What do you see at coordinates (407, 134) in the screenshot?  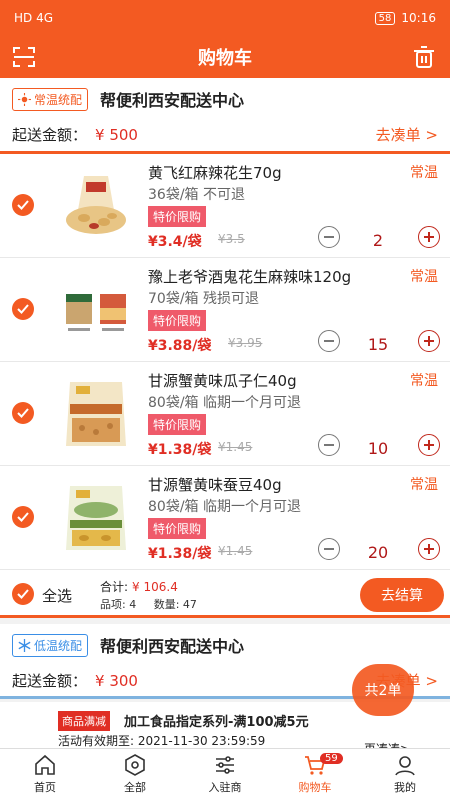 I see `add-more-link: 去凑单 >` at bounding box center [407, 134].